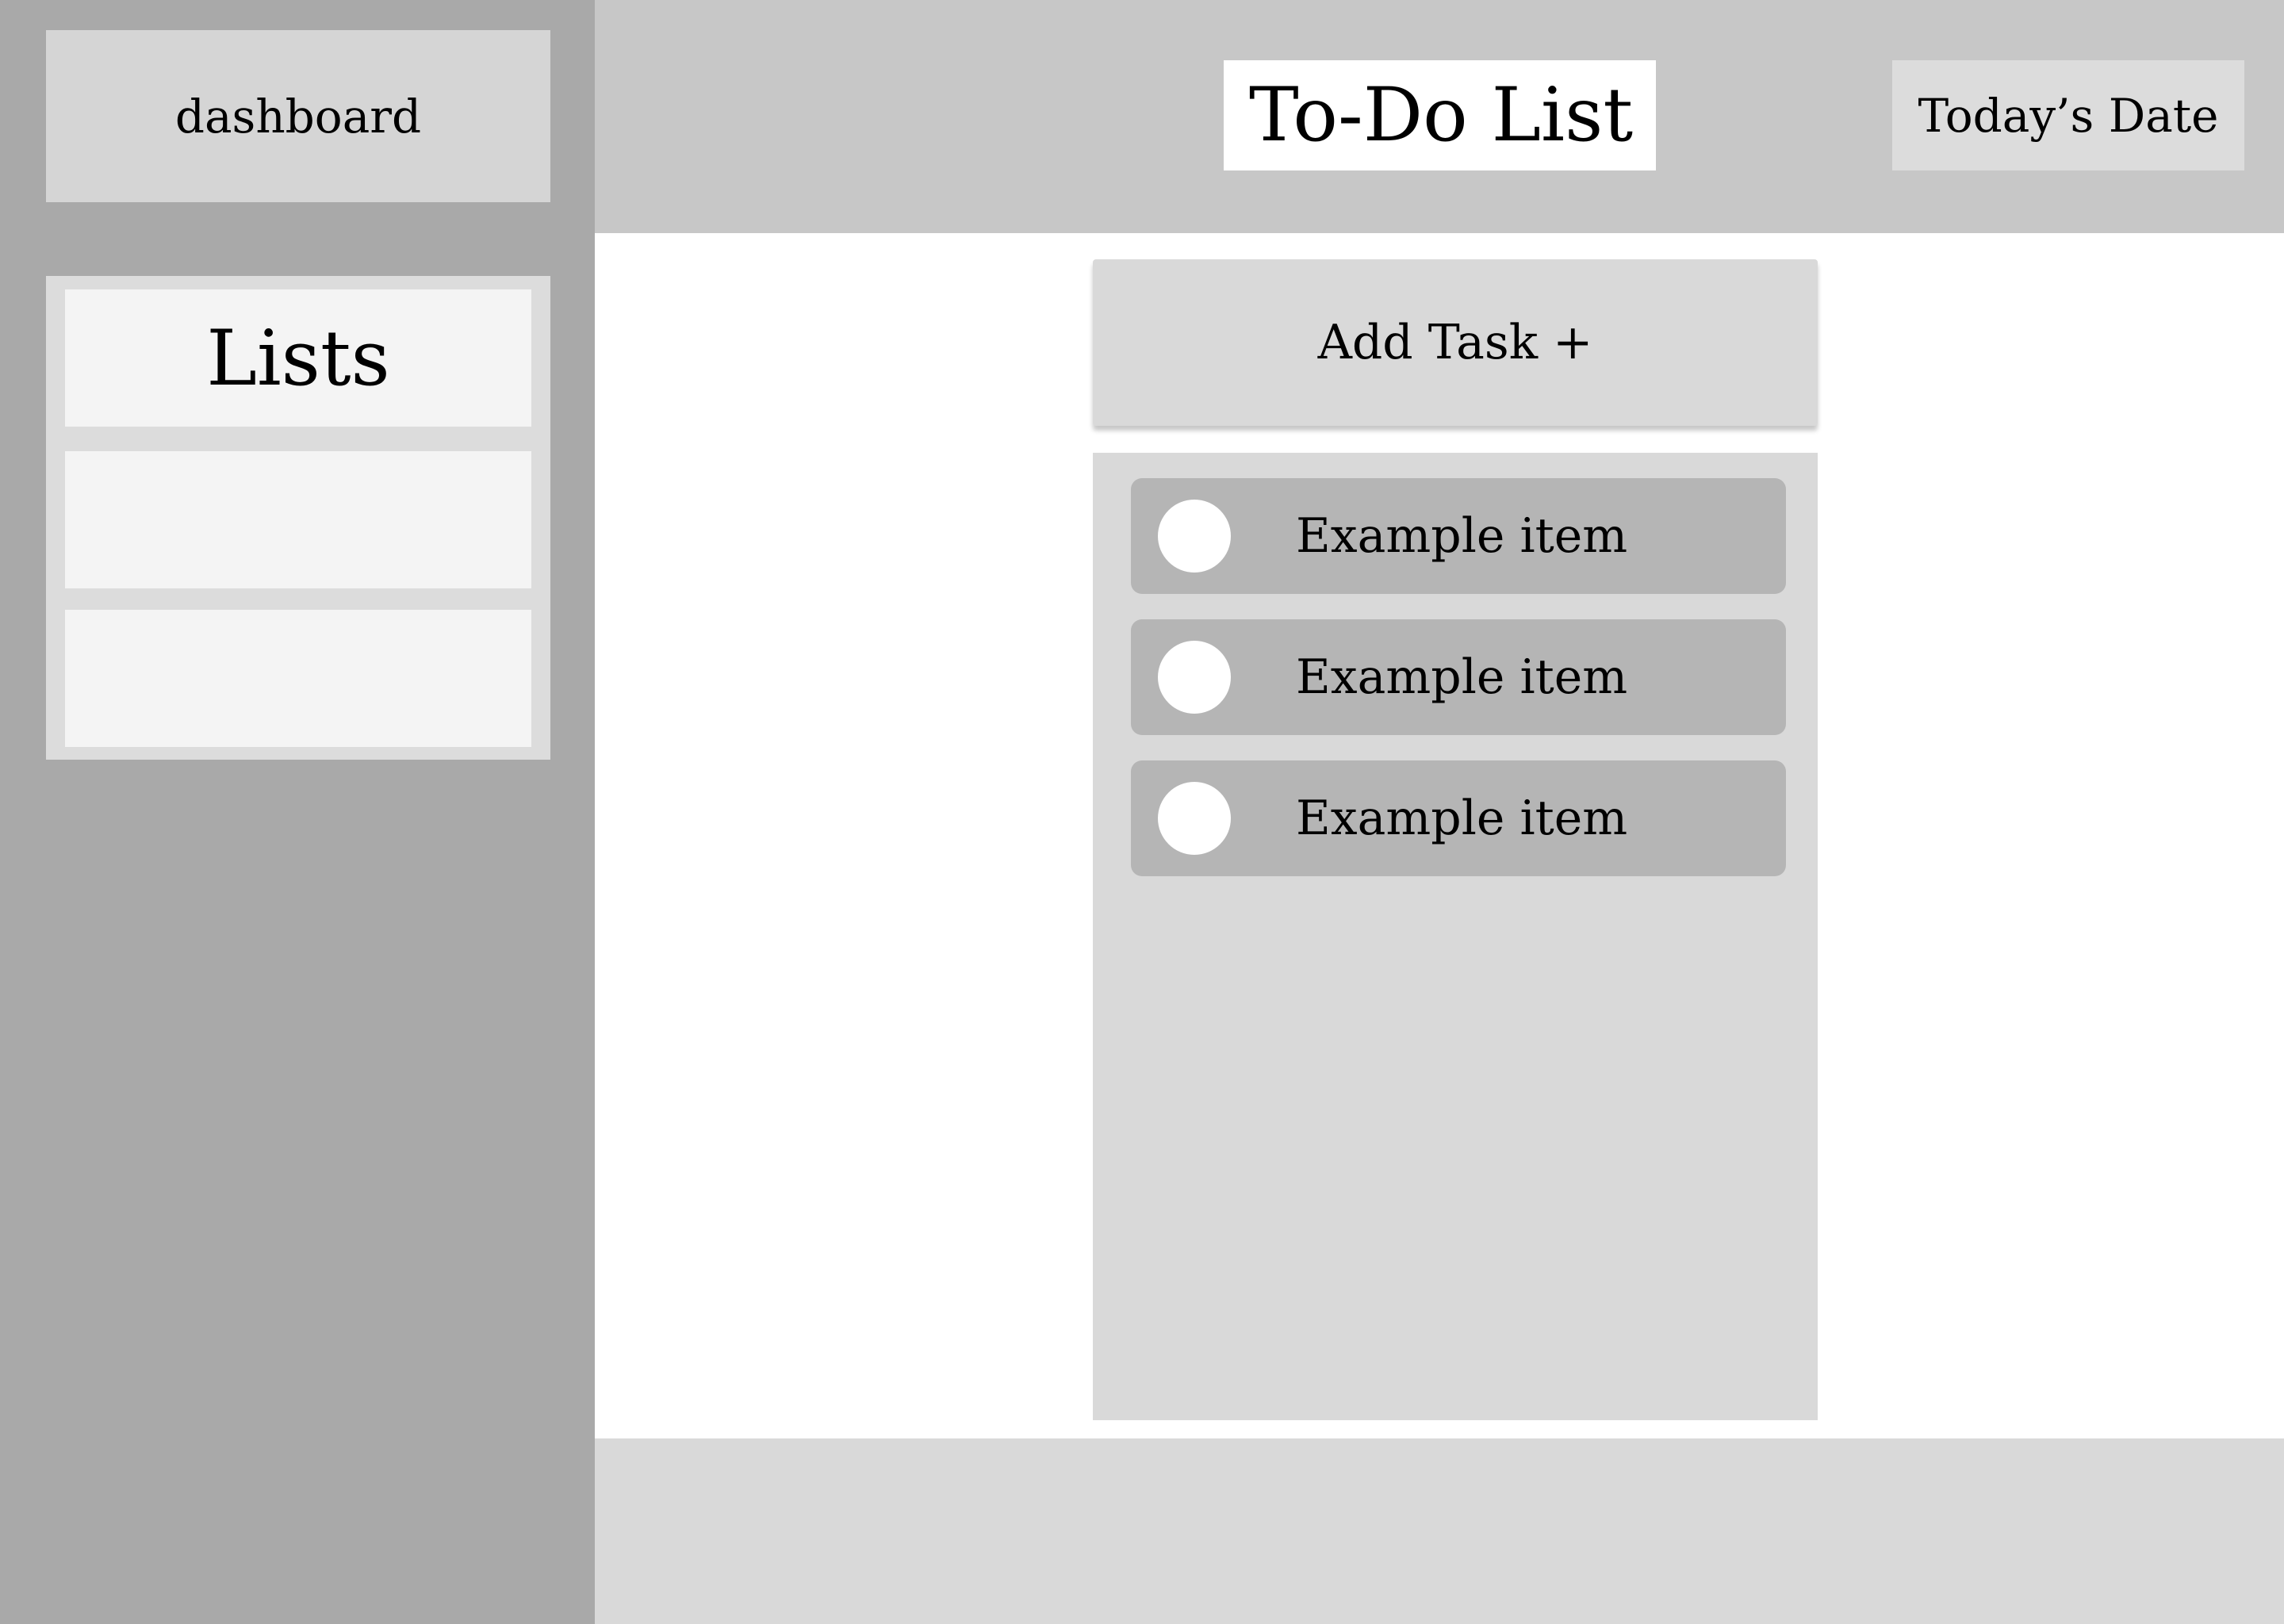 The image size is (2284, 1624). Describe the element at coordinates (1439, 1531) in the screenshot. I see `footer-bar` at that location.